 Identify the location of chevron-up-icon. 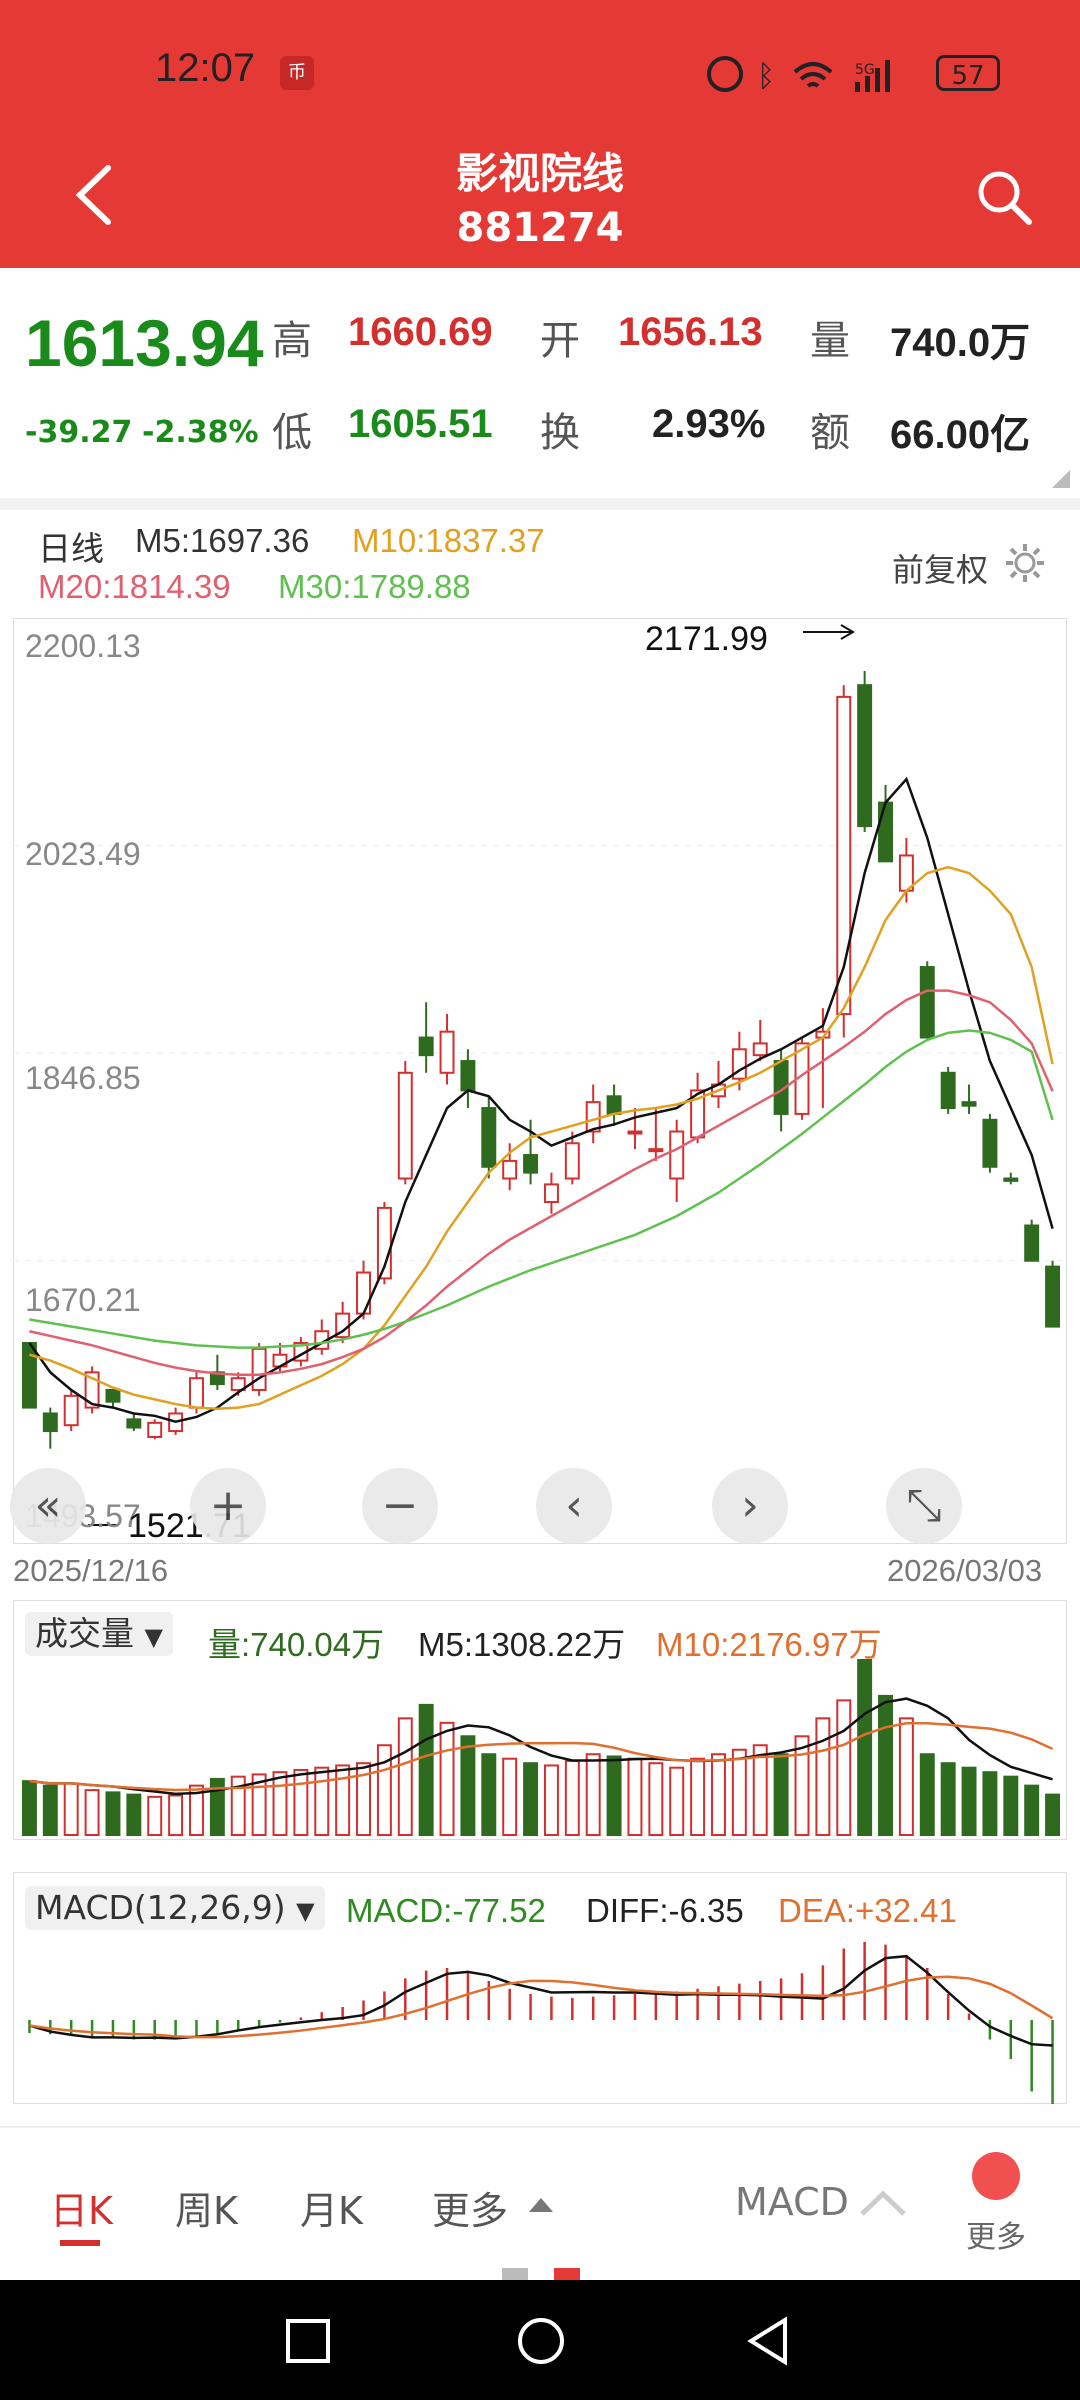
(883, 2203).